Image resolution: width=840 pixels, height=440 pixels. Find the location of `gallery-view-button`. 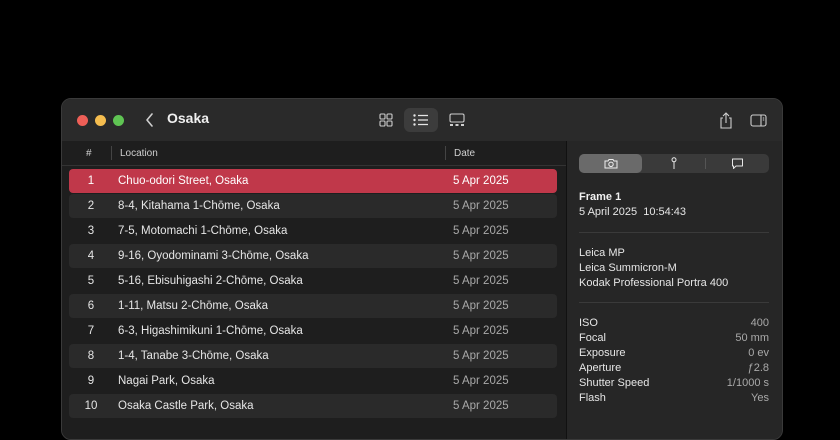

gallery-view-button is located at coordinates (457, 120).